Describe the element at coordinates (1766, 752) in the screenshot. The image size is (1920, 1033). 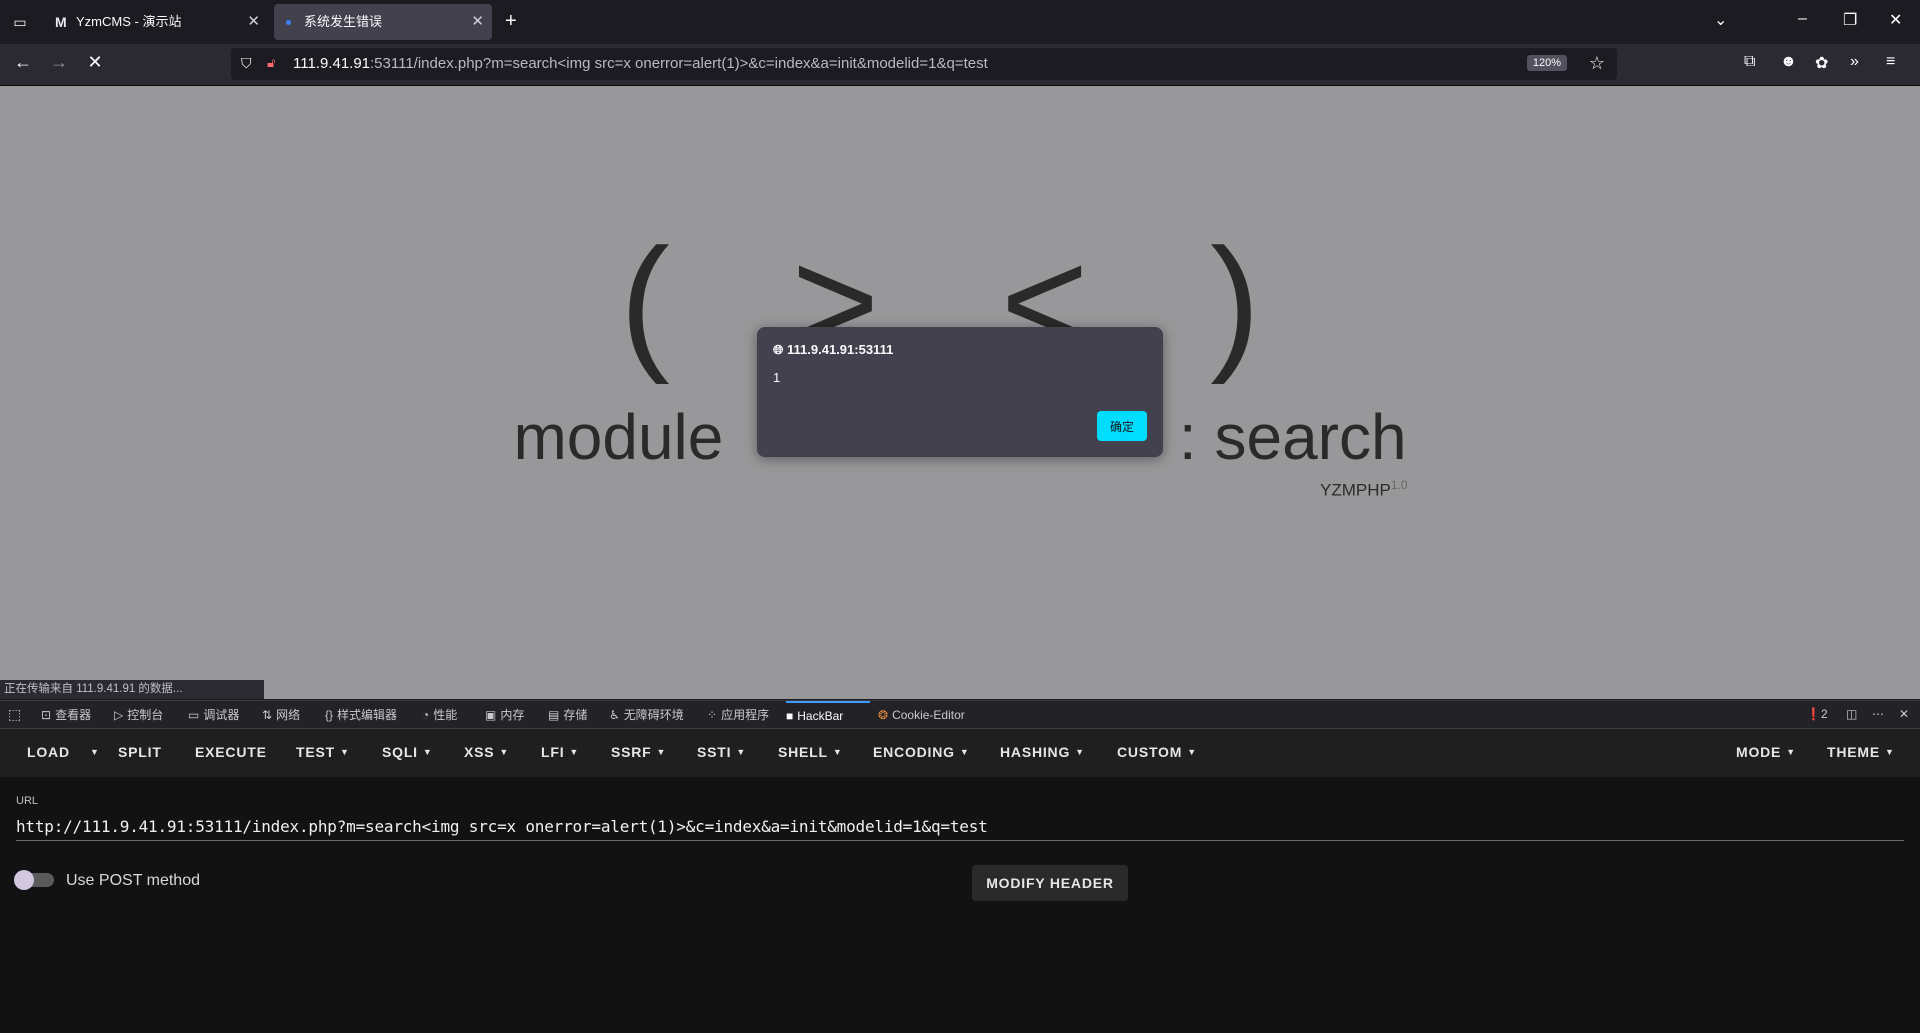
I see `mode-menu: MODE ▼` at that location.